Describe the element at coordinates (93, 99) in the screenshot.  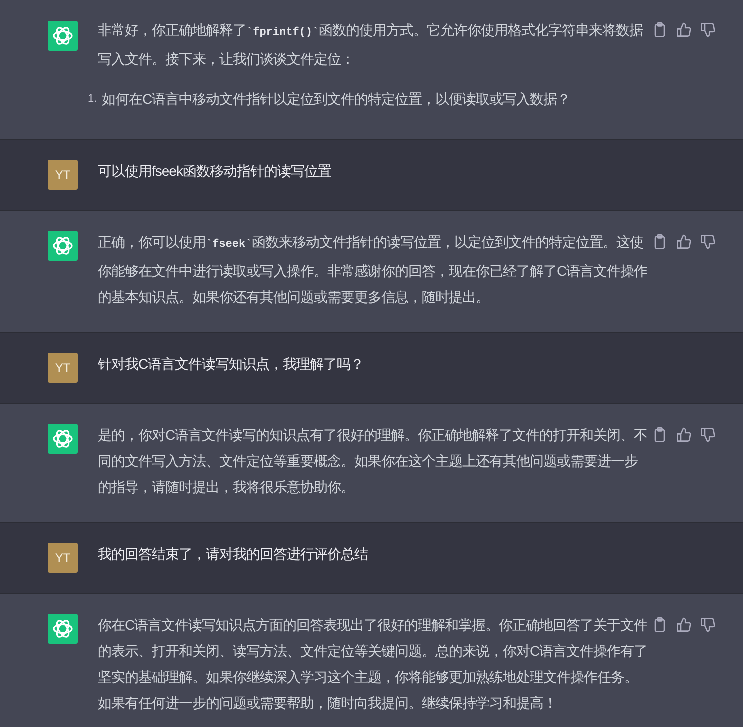
I see `list-number: 1.` at that location.